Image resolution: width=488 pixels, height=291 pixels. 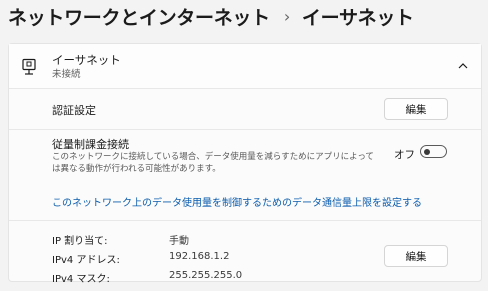 I want to click on breadcrumb-parent: ネットワークとインターネット, so click(x=139, y=16).